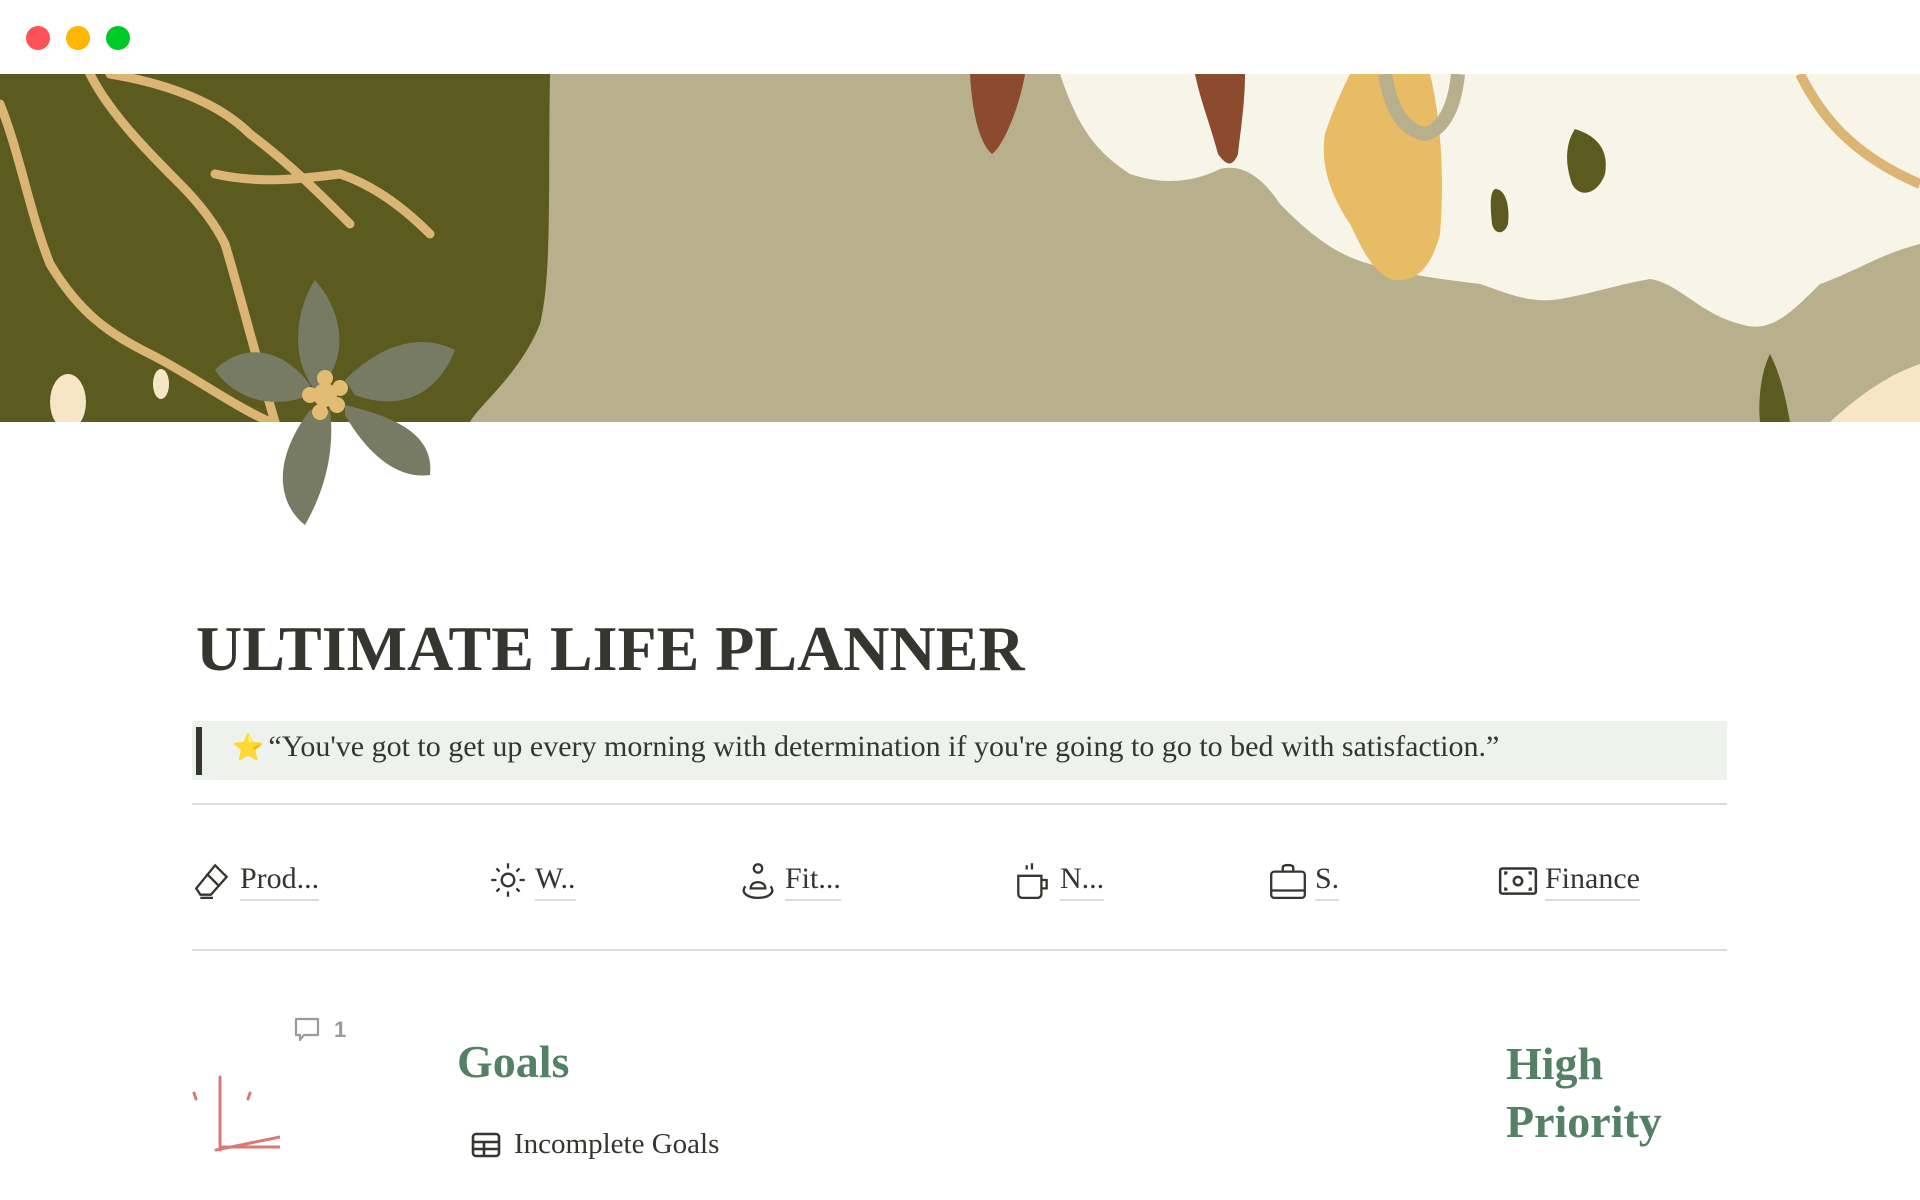 The image size is (1920, 1200). What do you see at coordinates (1518, 881) in the screenshot?
I see `money-icon` at bounding box center [1518, 881].